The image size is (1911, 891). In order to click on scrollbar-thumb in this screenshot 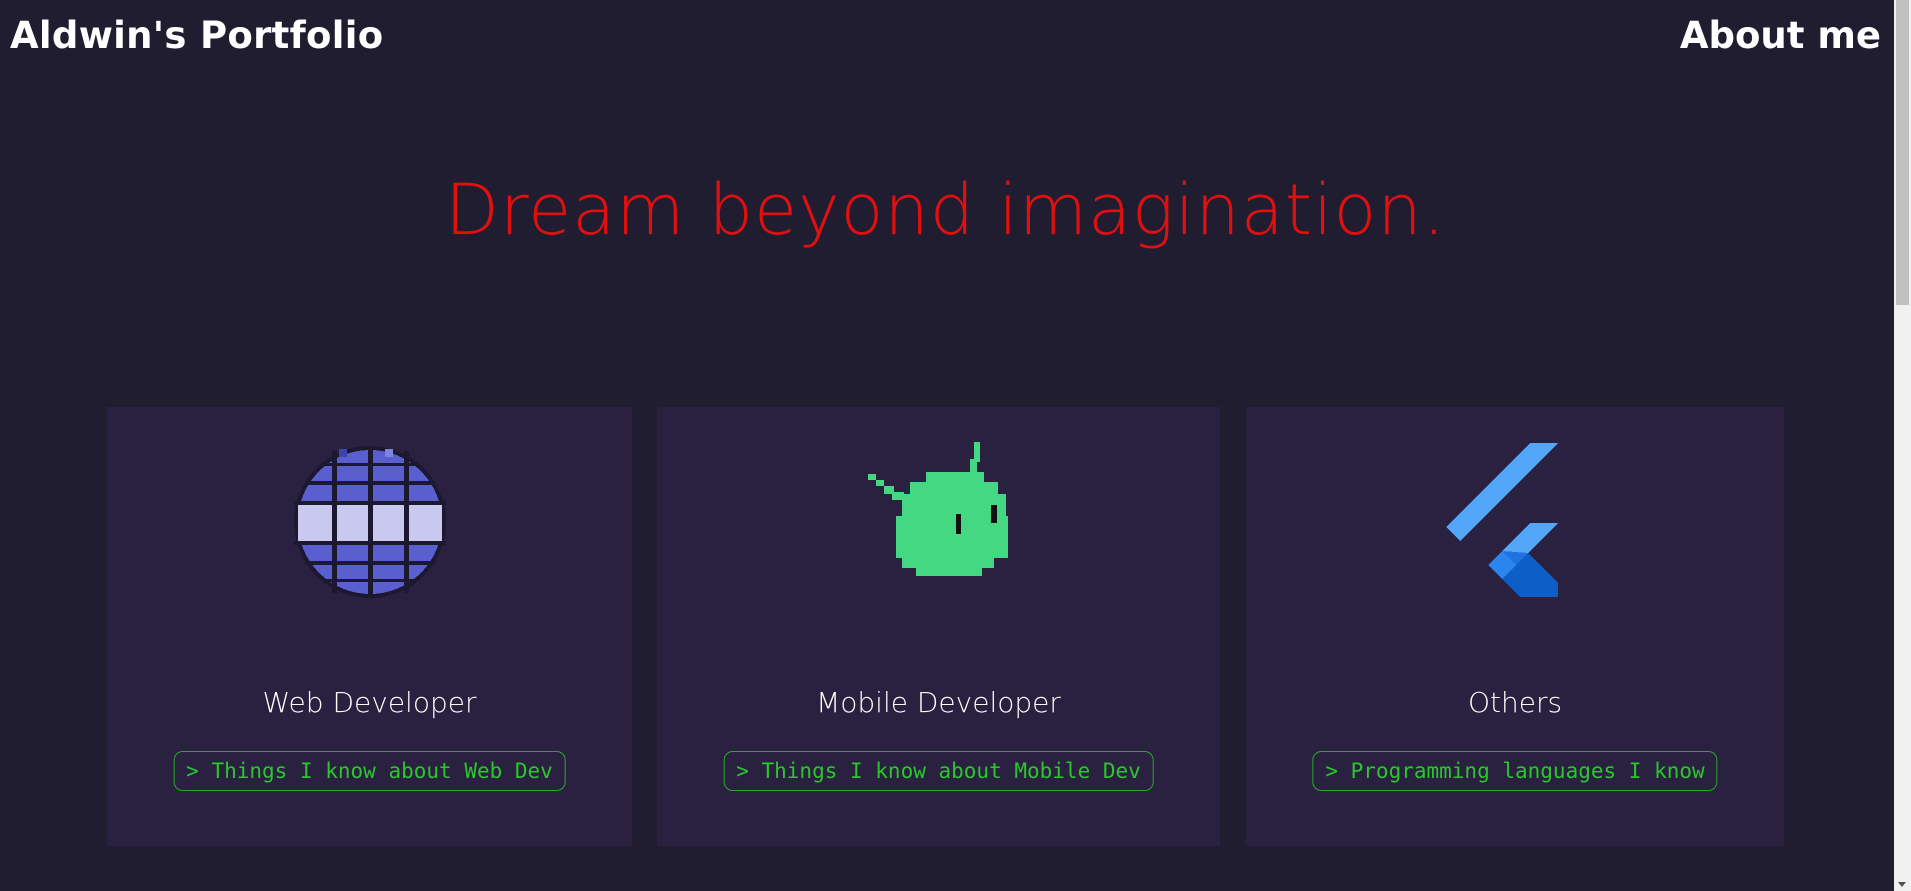, I will do `click(1902, 152)`.